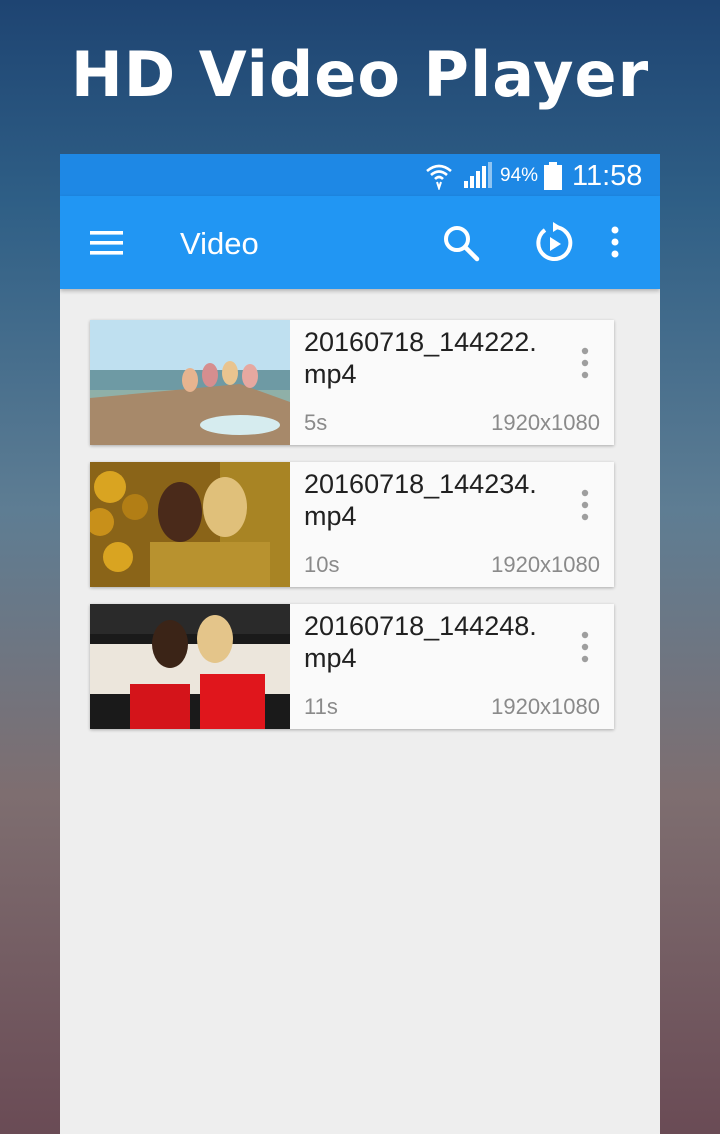 This screenshot has height=1134, width=720. Describe the element at coordinates (107, 245) in the screenshot. I see `menu-icon` at that location.